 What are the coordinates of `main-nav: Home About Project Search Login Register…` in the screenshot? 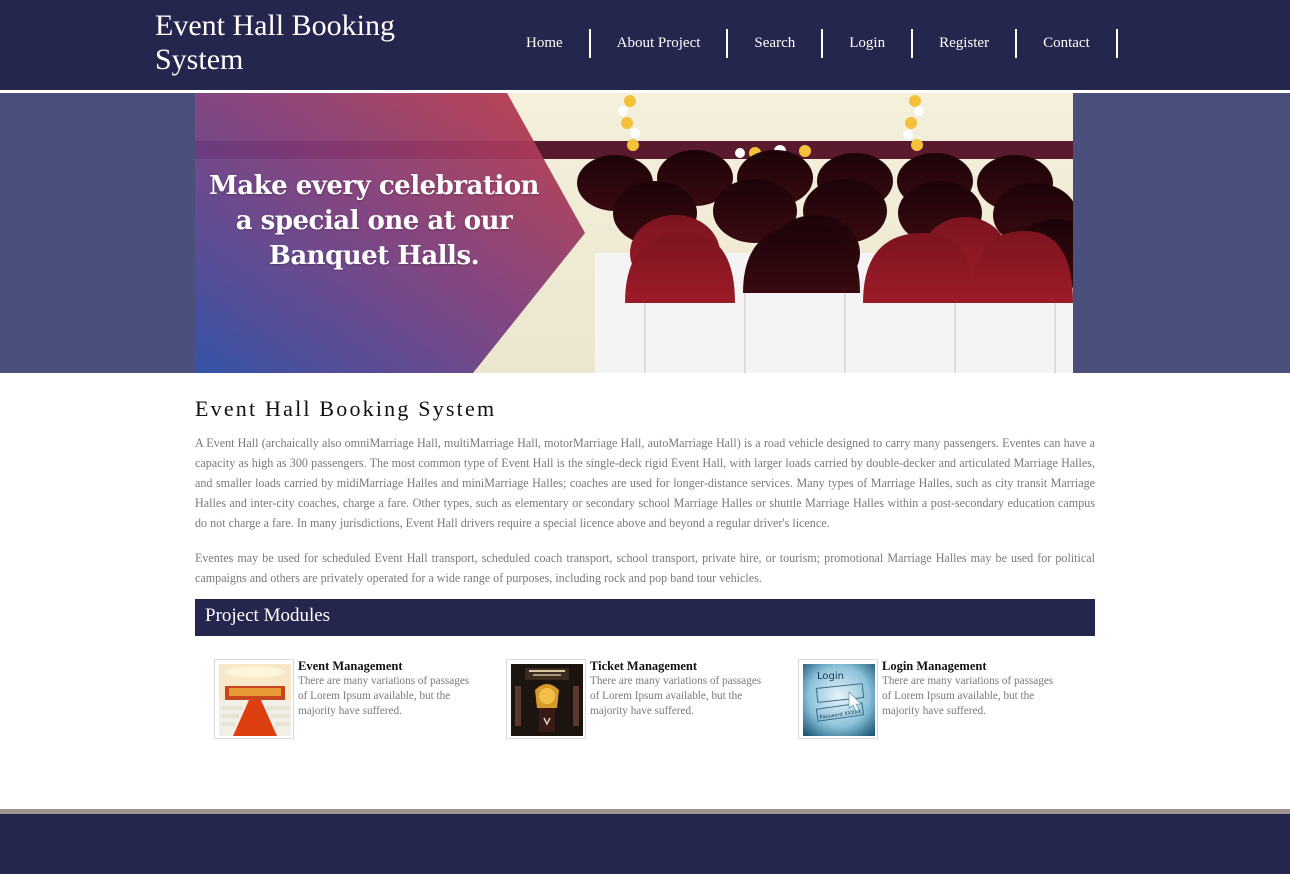 It's located at (809, 43).